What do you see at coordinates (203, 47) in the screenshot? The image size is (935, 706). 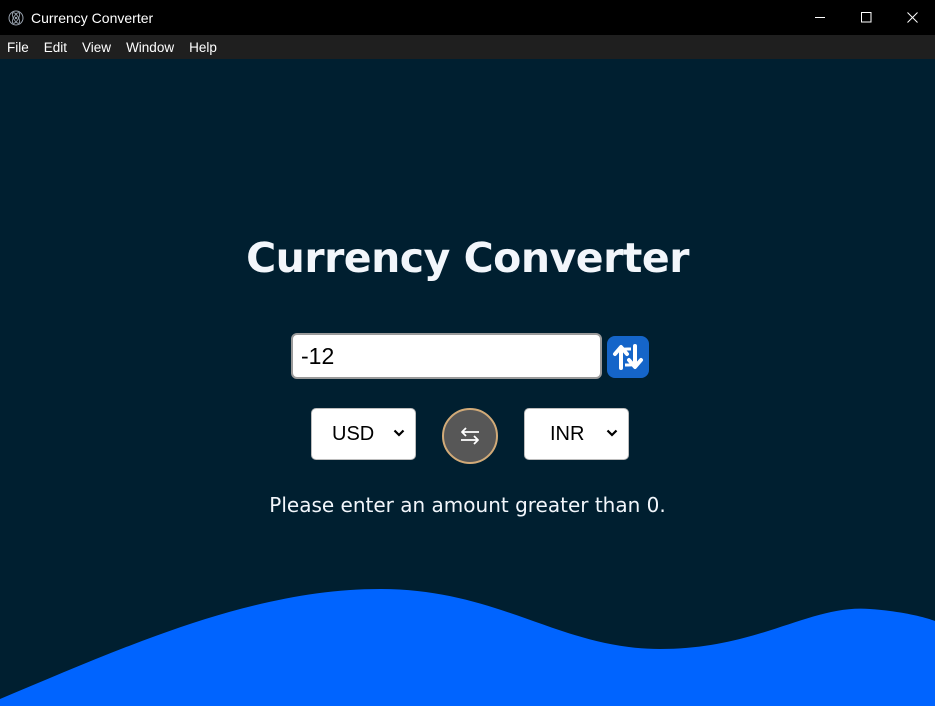 I see `menu-help: Help` at bounding box center [203, 47].